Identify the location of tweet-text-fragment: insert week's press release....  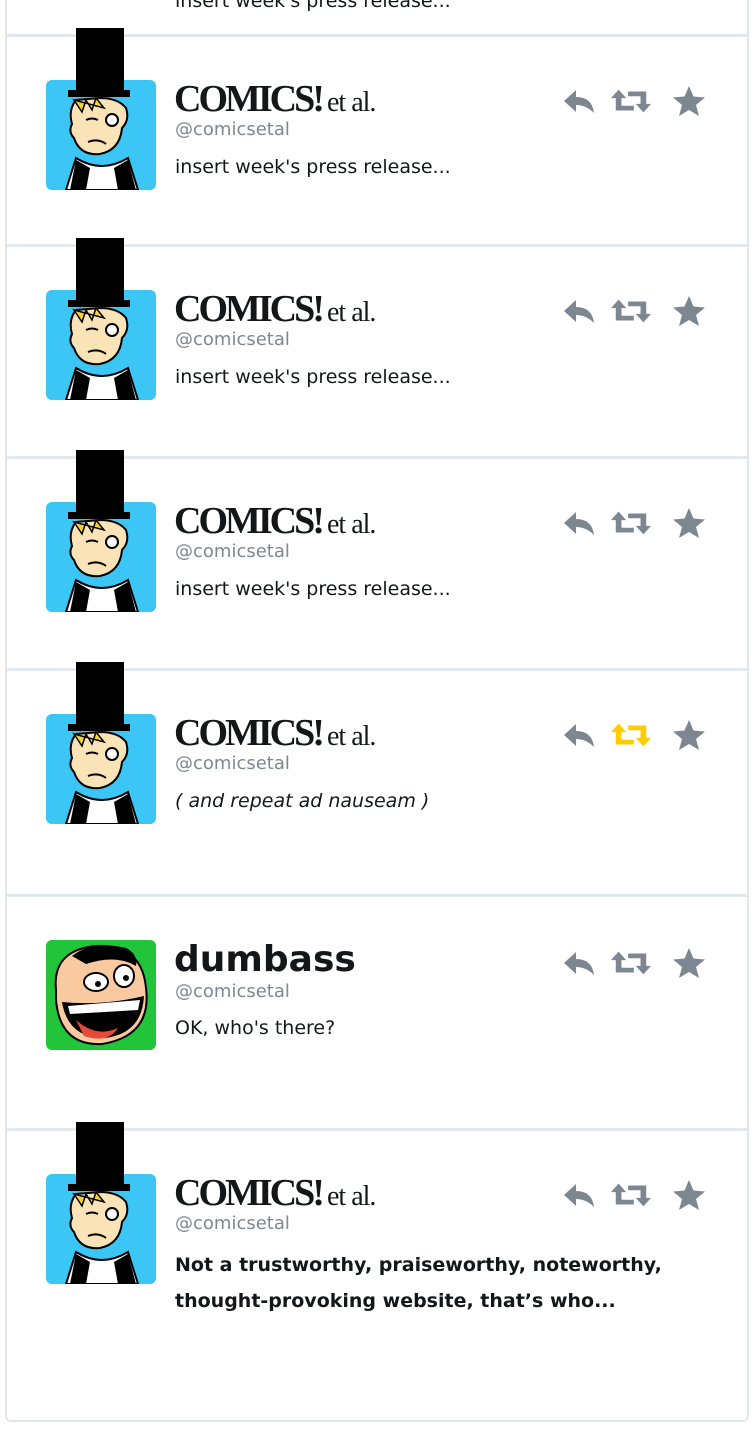
(313, 6).